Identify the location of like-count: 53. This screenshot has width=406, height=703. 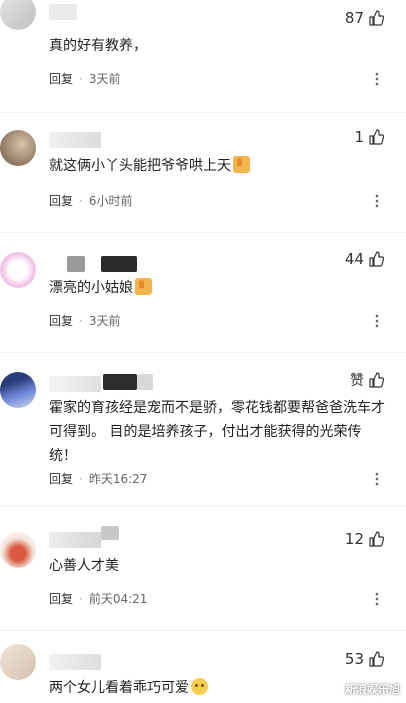
(354, 659).